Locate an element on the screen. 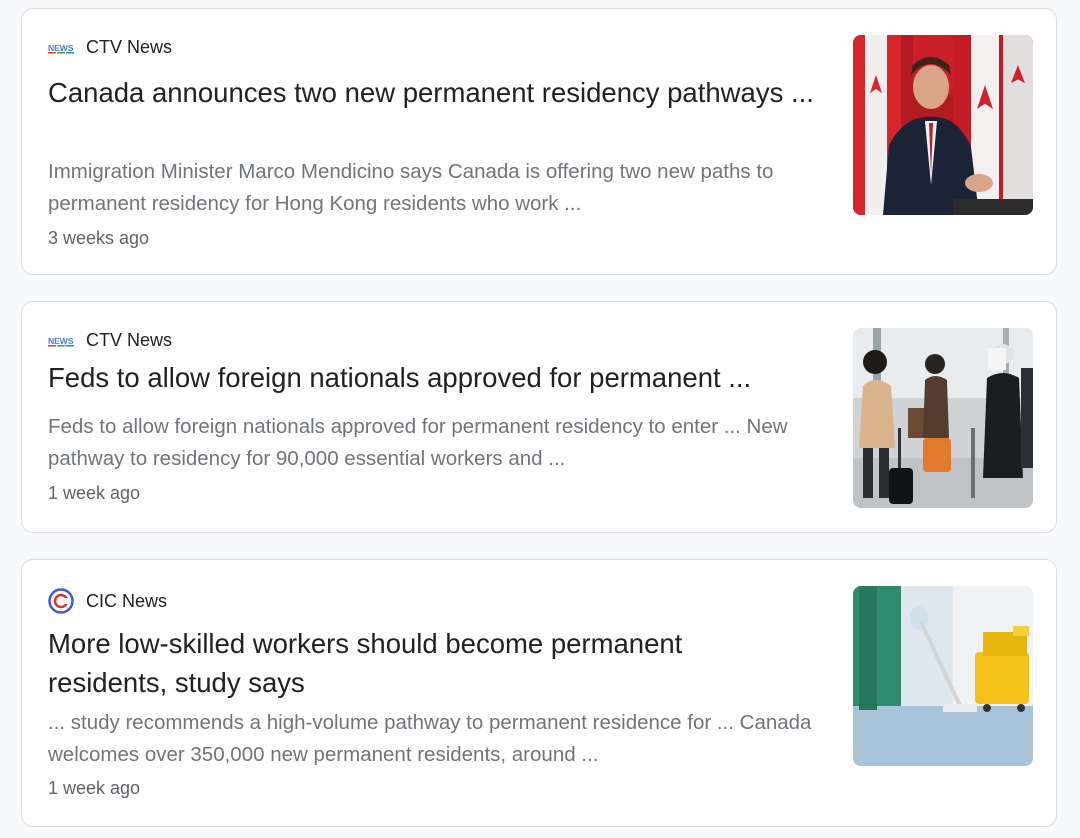  worker-mopping-image is located at coordinates (943, 676).